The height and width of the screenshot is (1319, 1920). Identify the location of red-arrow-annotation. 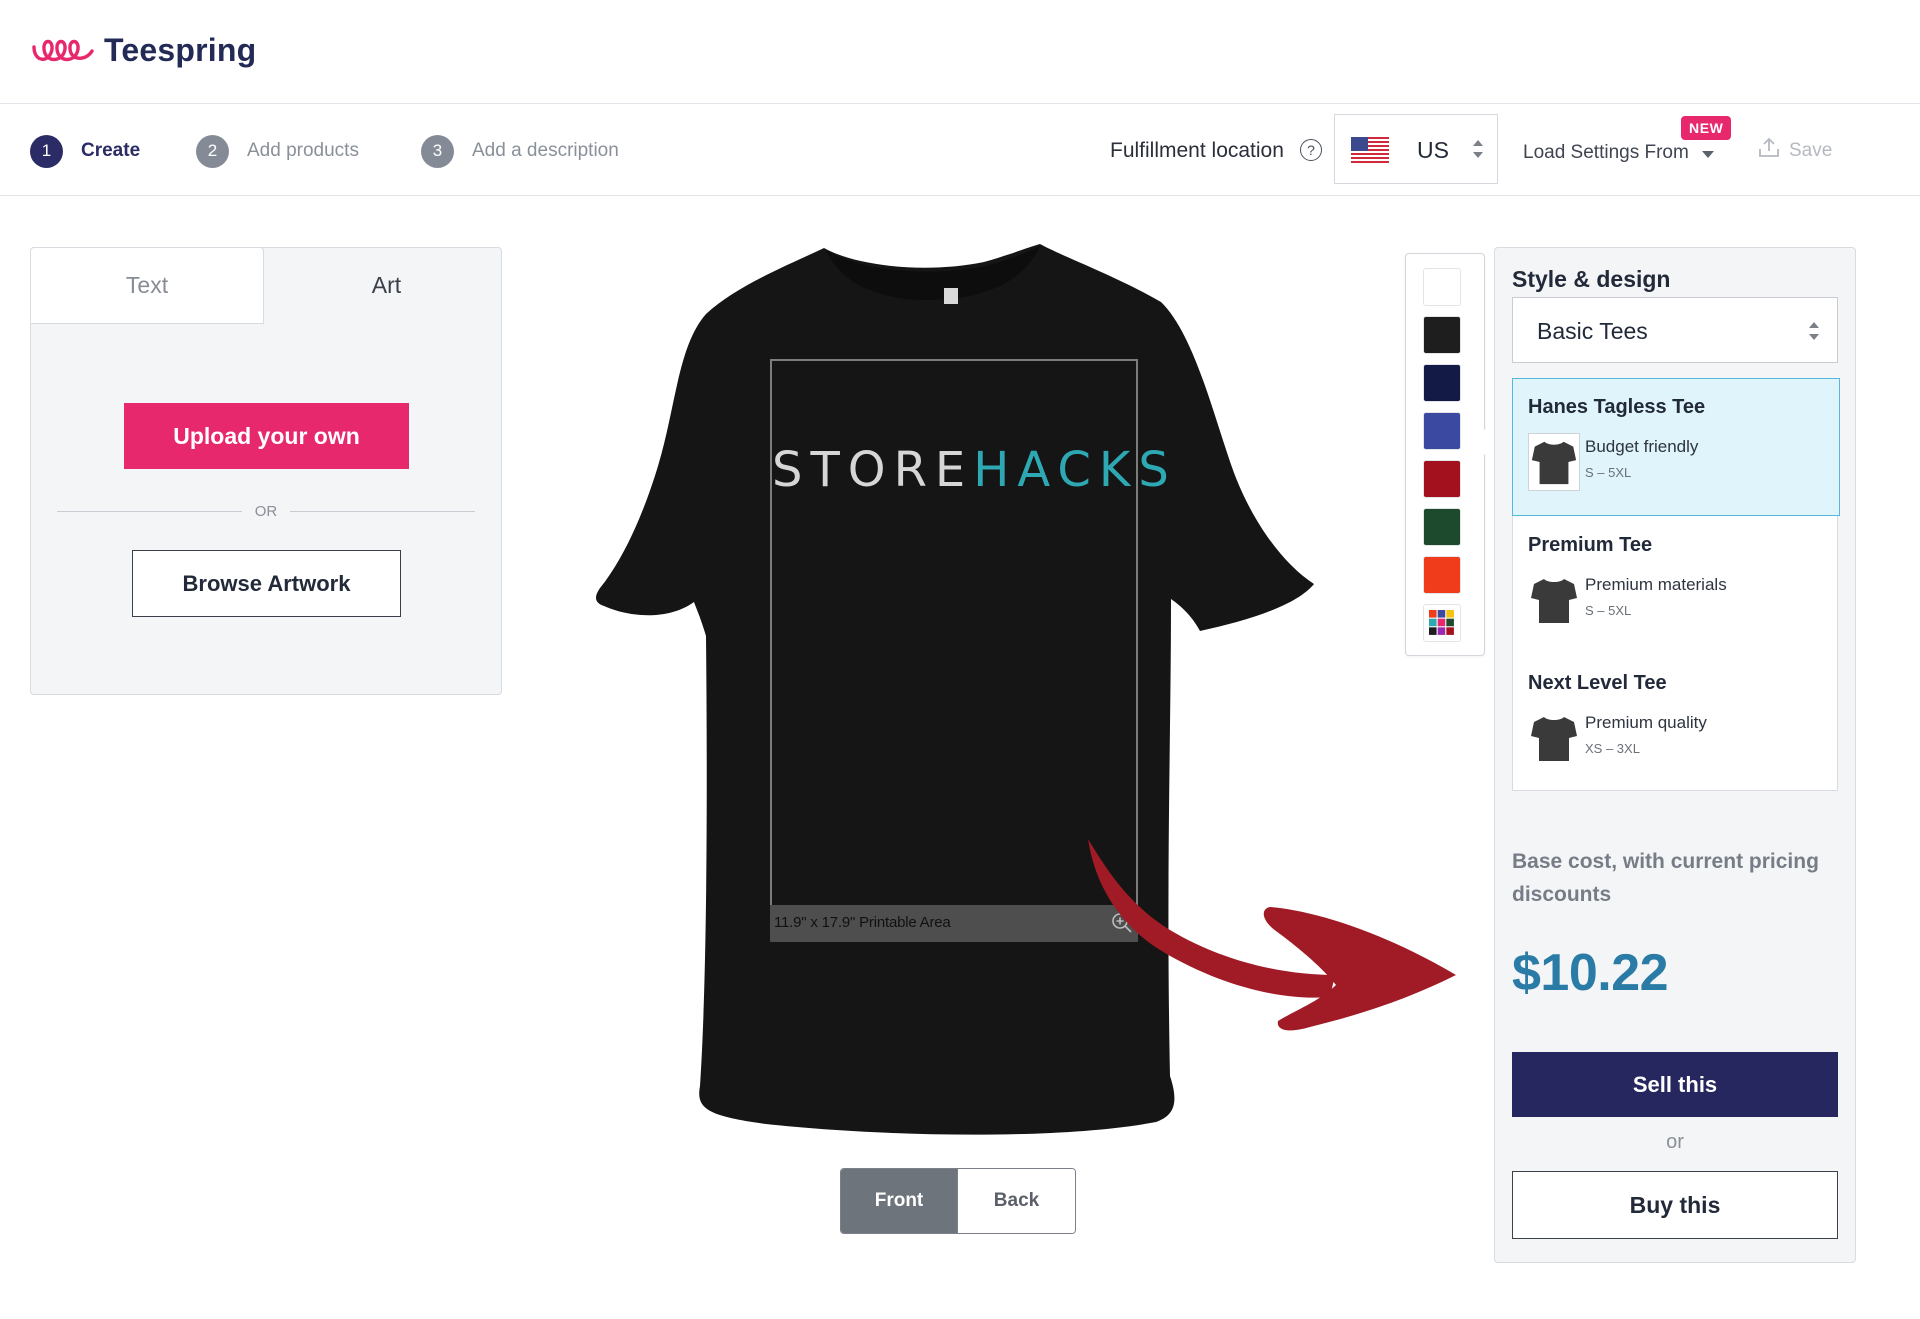
(1272, 935).